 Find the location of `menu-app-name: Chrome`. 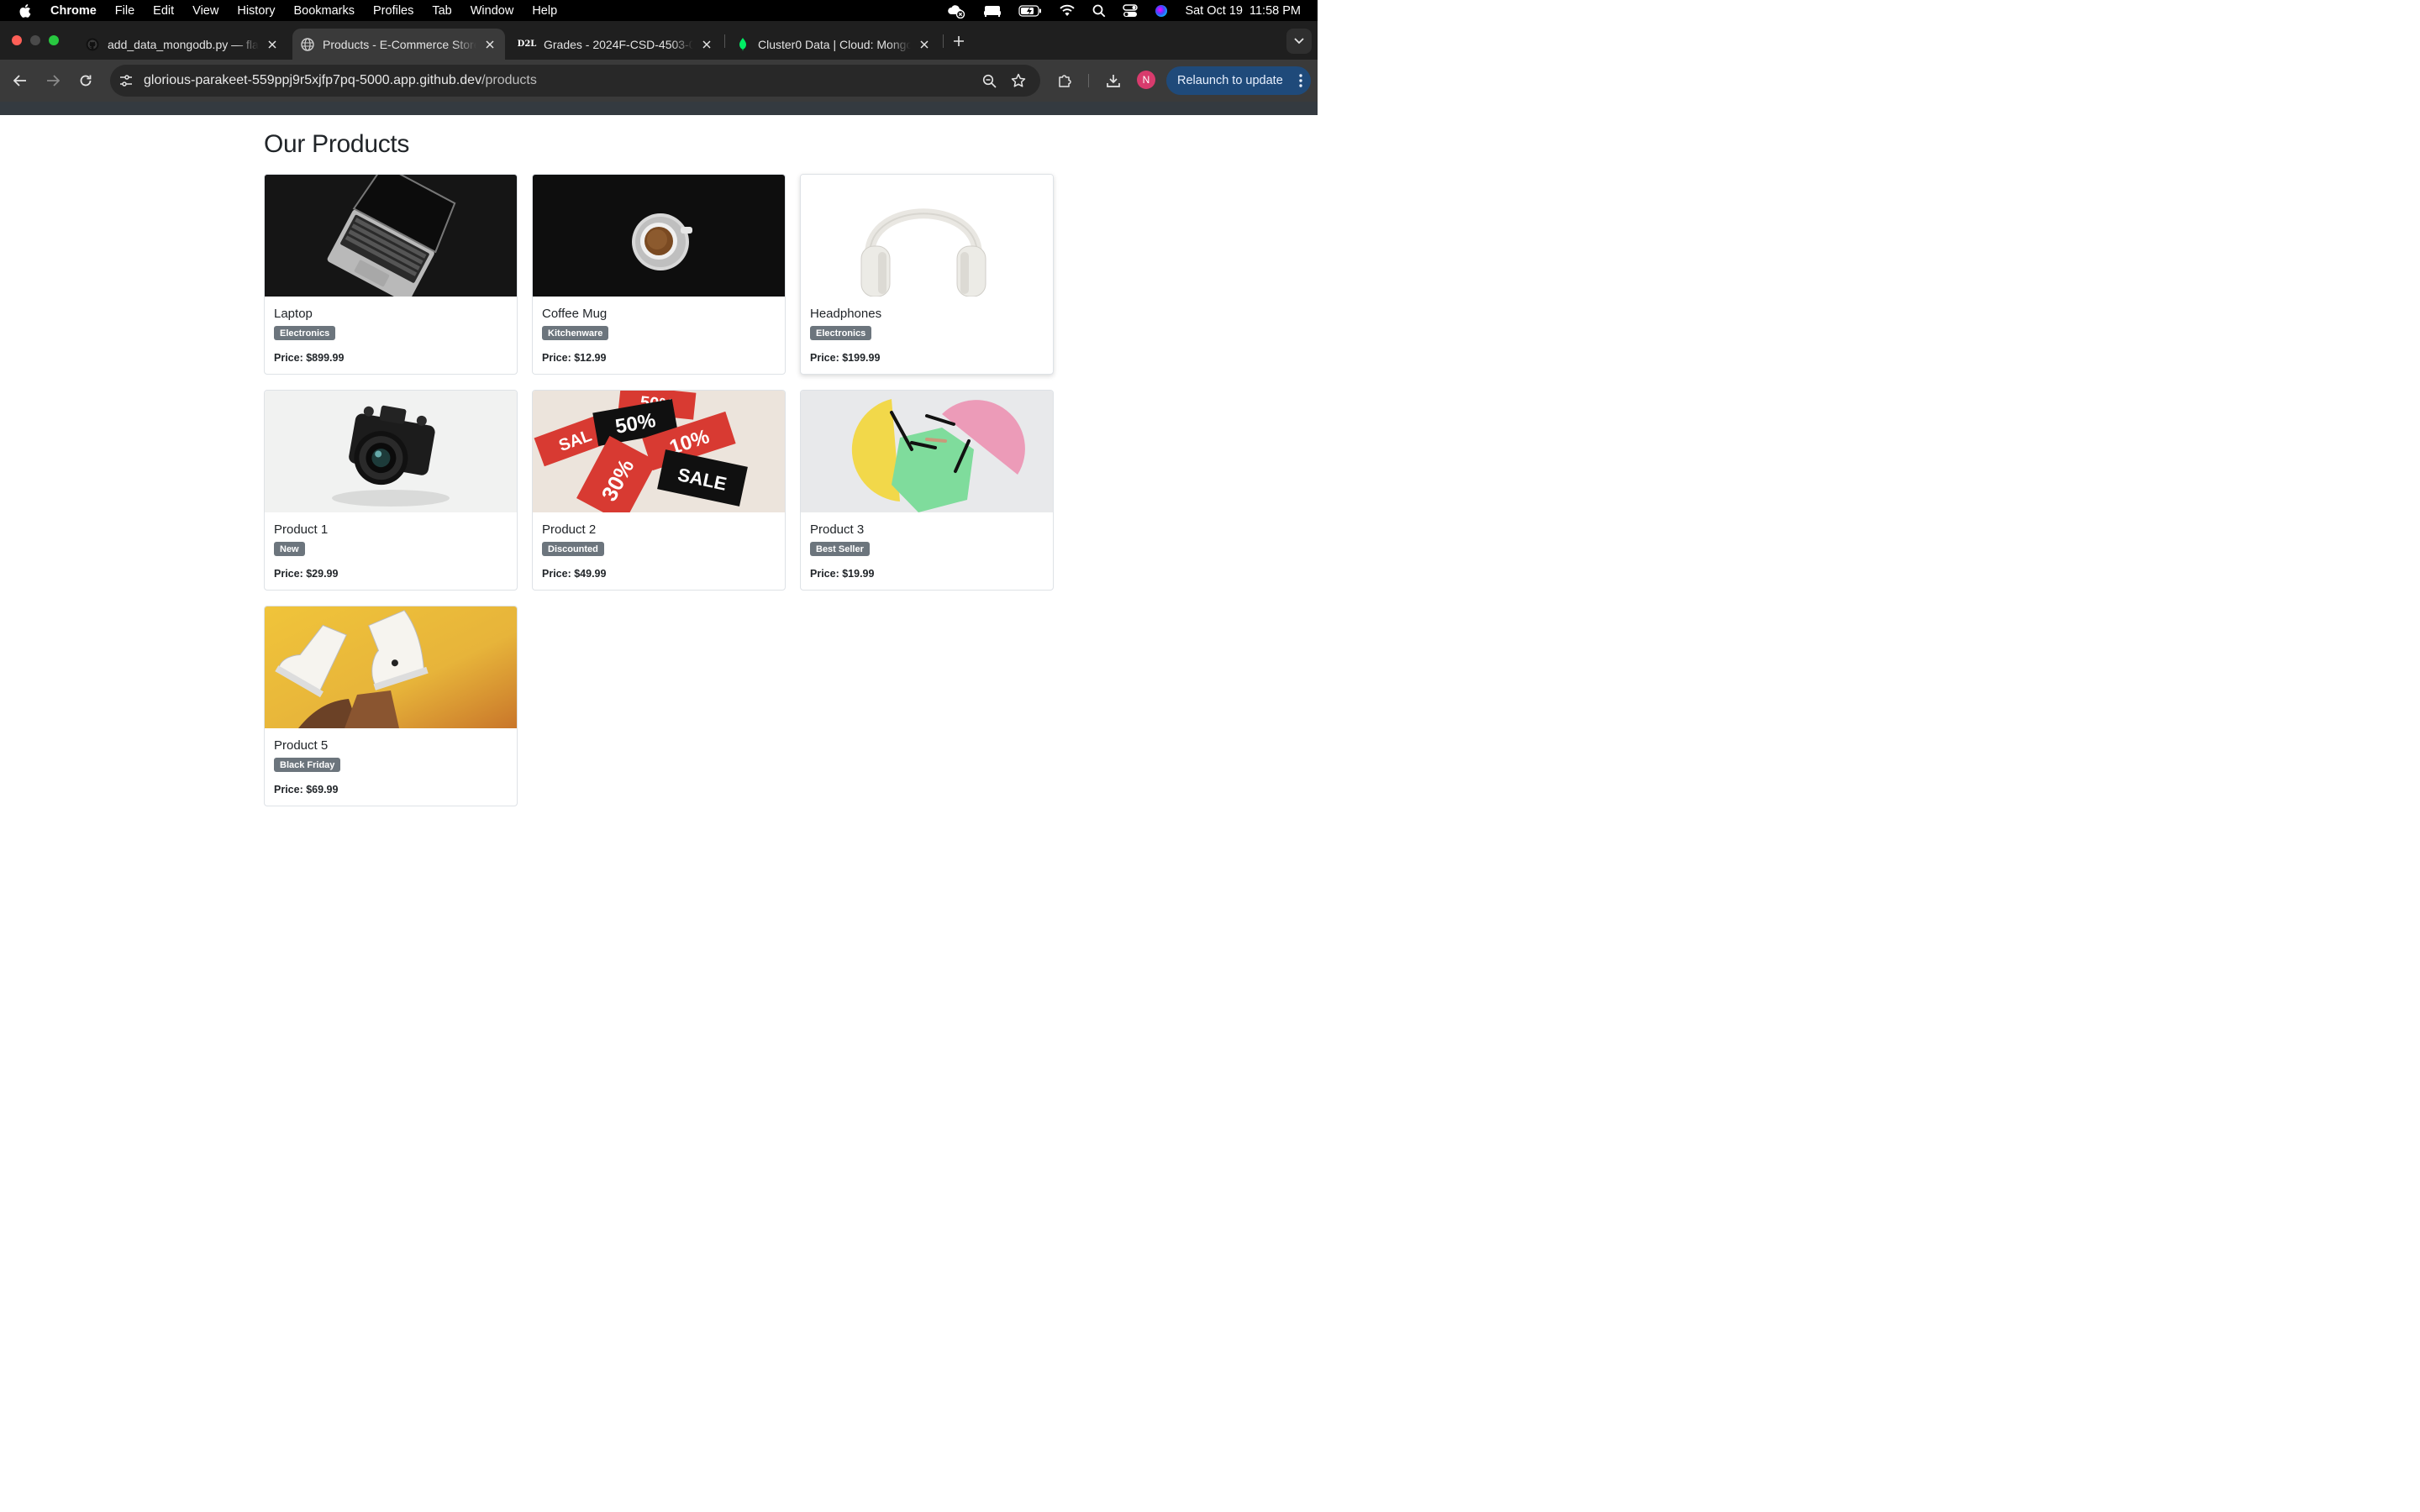

menu-app-name: Chrome is located at coordinates (73, 11).